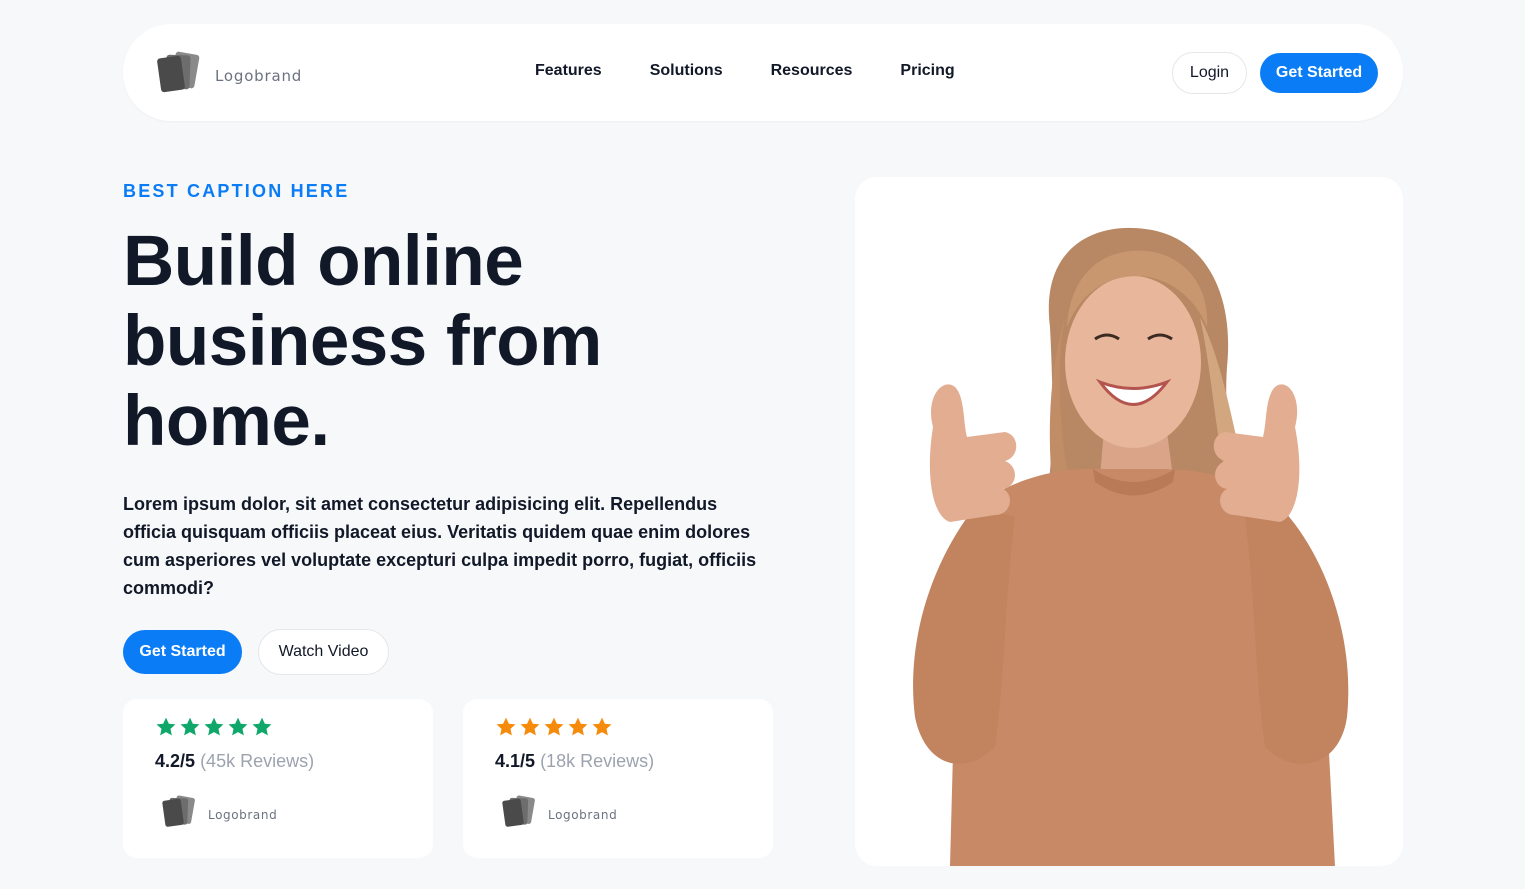 The image size is (1525, 889). I want to click on review-card: 4.2/5 (45k Reviews) Logobrand, so click(278, 778).